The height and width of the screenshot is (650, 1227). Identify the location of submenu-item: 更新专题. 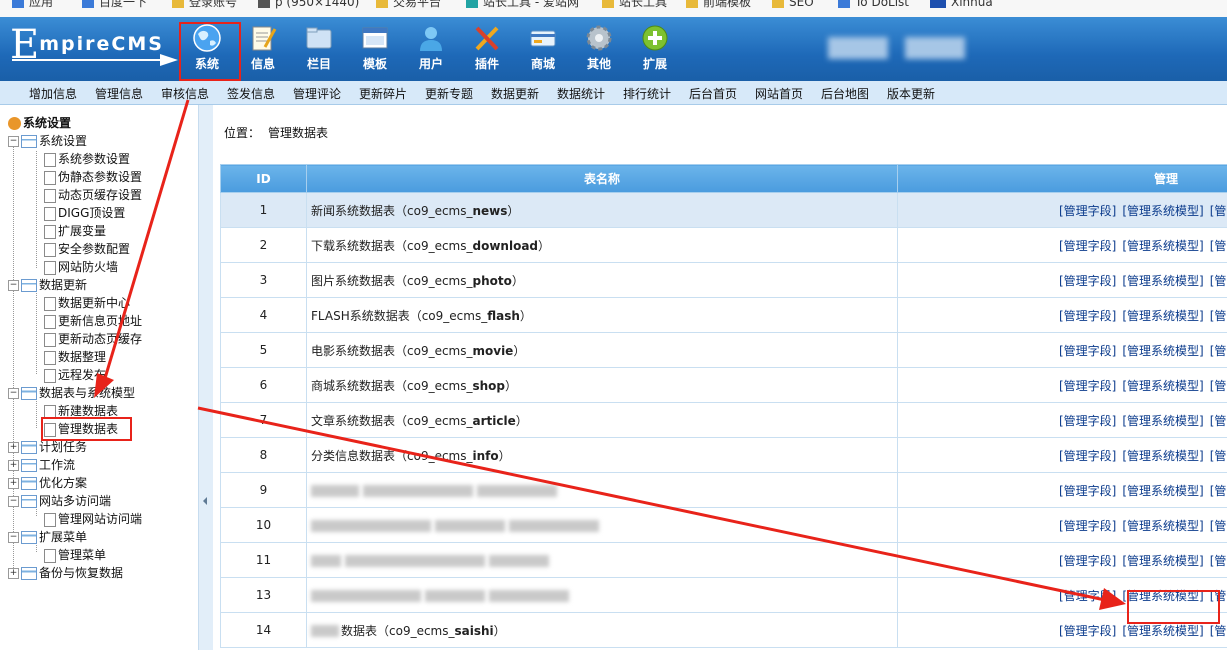
(449, 93).